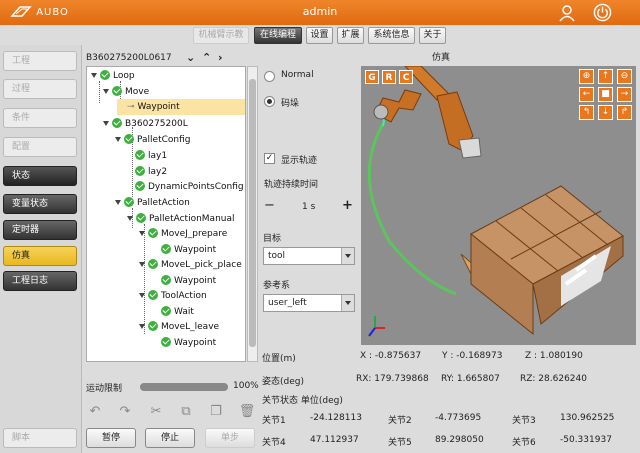 This screenshot has width=640, height=453. I want to click on sidebar-item-project-log: 工程日志, so click(40, 281).